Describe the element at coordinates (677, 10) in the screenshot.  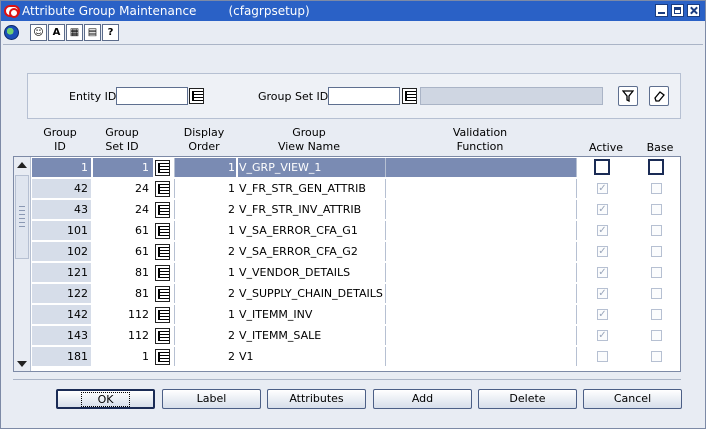
I see `maximize-icon` at that location.